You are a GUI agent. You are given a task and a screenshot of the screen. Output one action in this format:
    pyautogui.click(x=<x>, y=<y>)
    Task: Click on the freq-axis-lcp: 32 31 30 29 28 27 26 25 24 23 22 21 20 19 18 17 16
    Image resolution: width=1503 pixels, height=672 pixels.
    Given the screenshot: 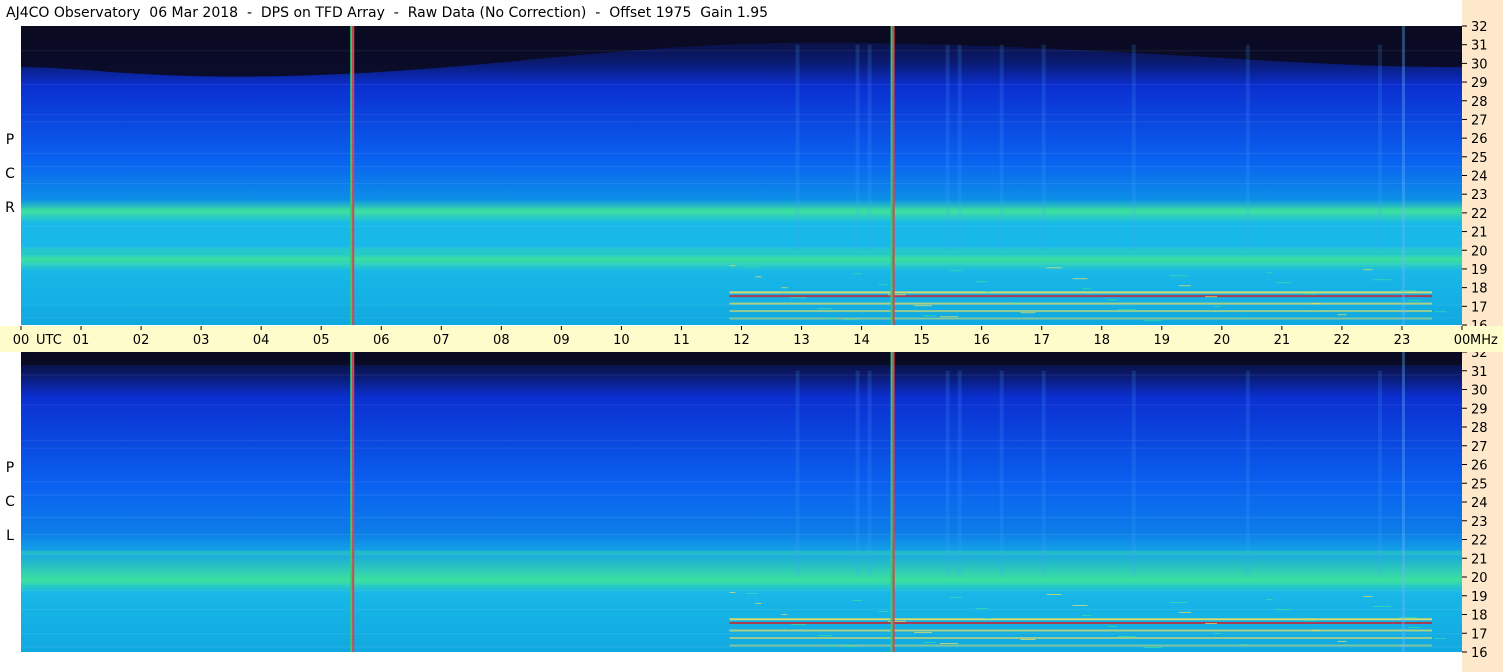 What is the action you would take?
    pyautogui.click(x=1482, y=512)
    